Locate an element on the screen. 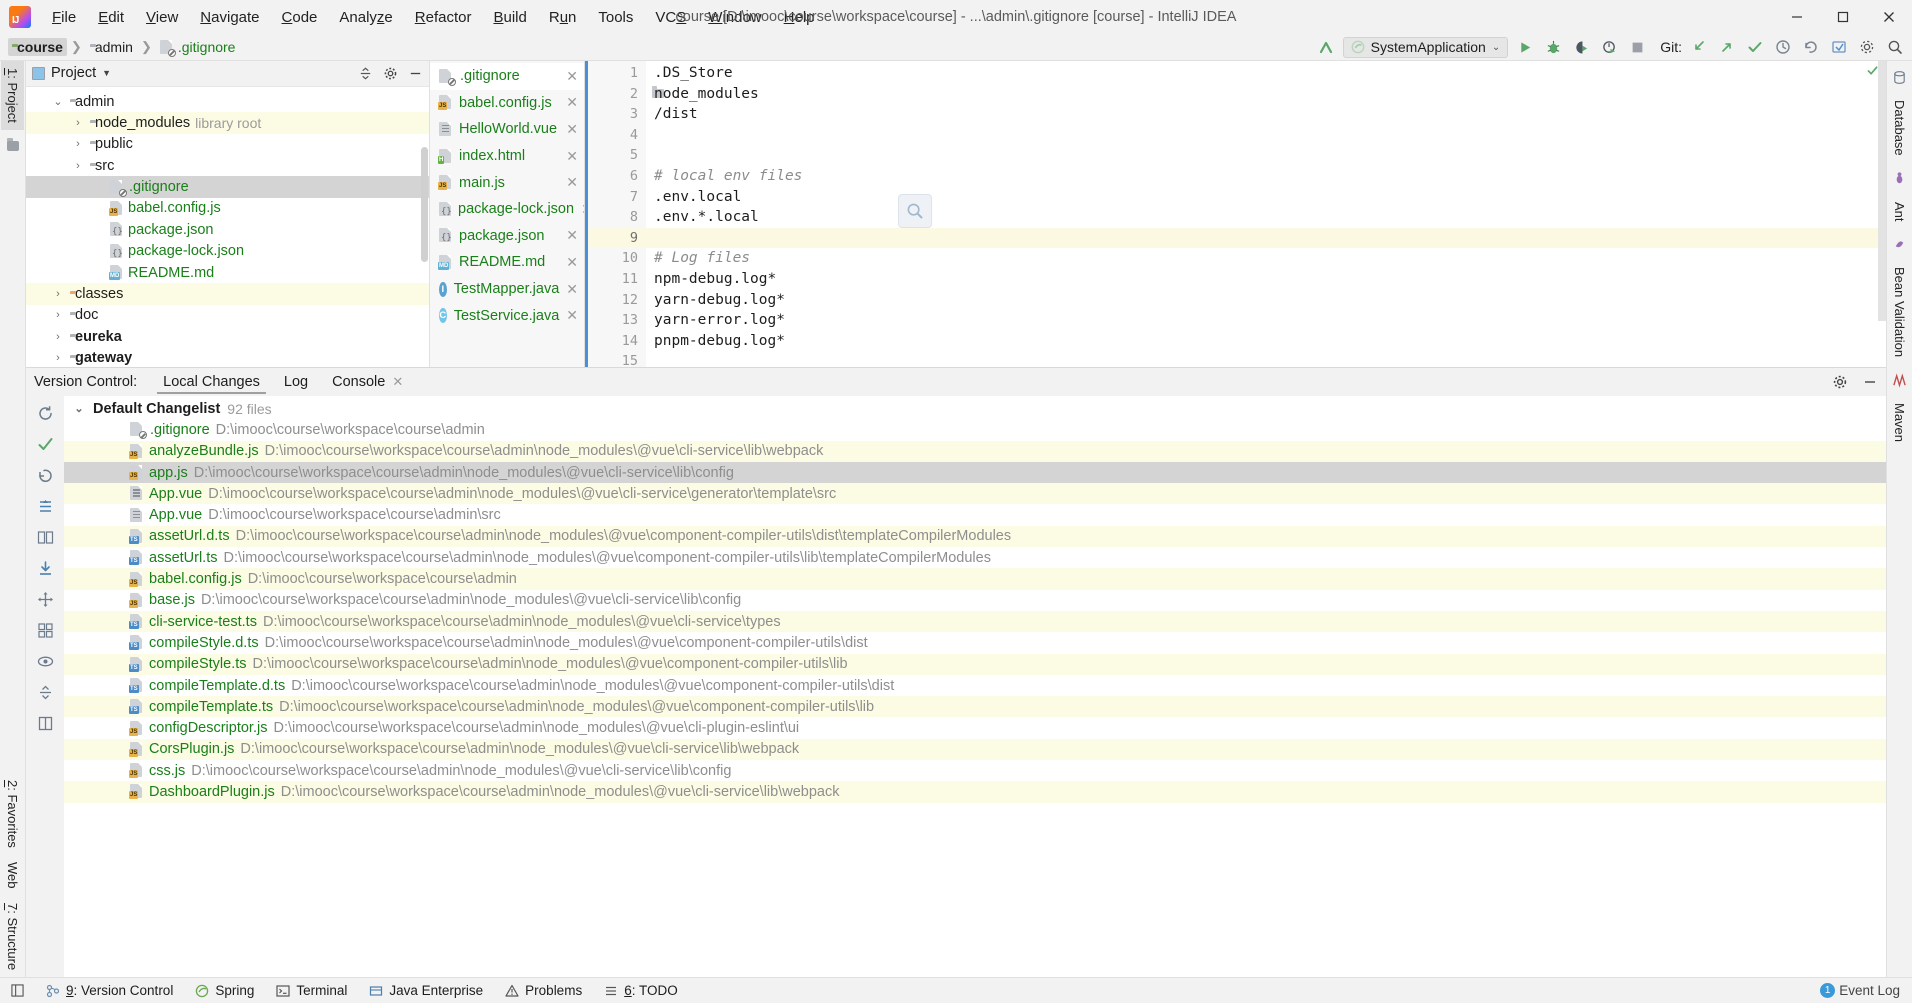 The height and width of the screenshot is (1003, 1912). push-icon is located at coordinates (1727, 47).